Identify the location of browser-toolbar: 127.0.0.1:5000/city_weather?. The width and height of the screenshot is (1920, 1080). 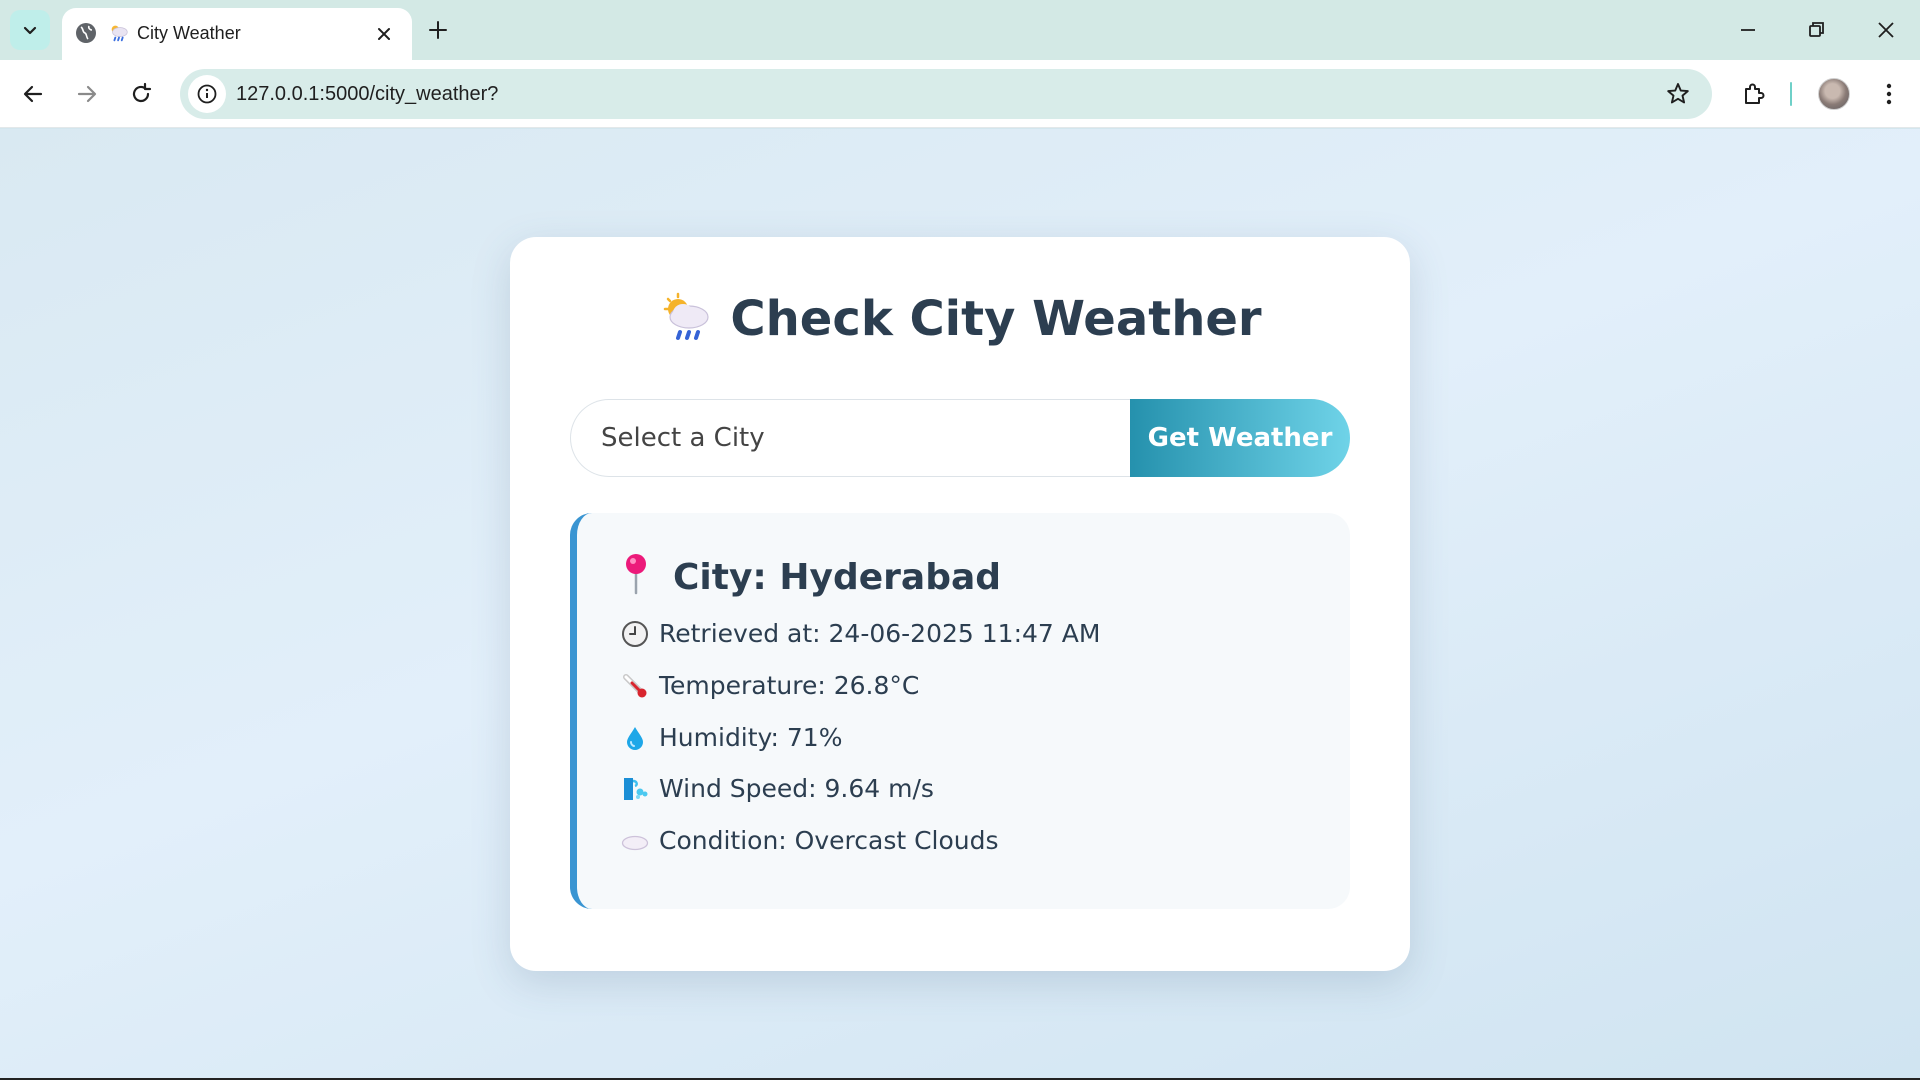
(960, 94).